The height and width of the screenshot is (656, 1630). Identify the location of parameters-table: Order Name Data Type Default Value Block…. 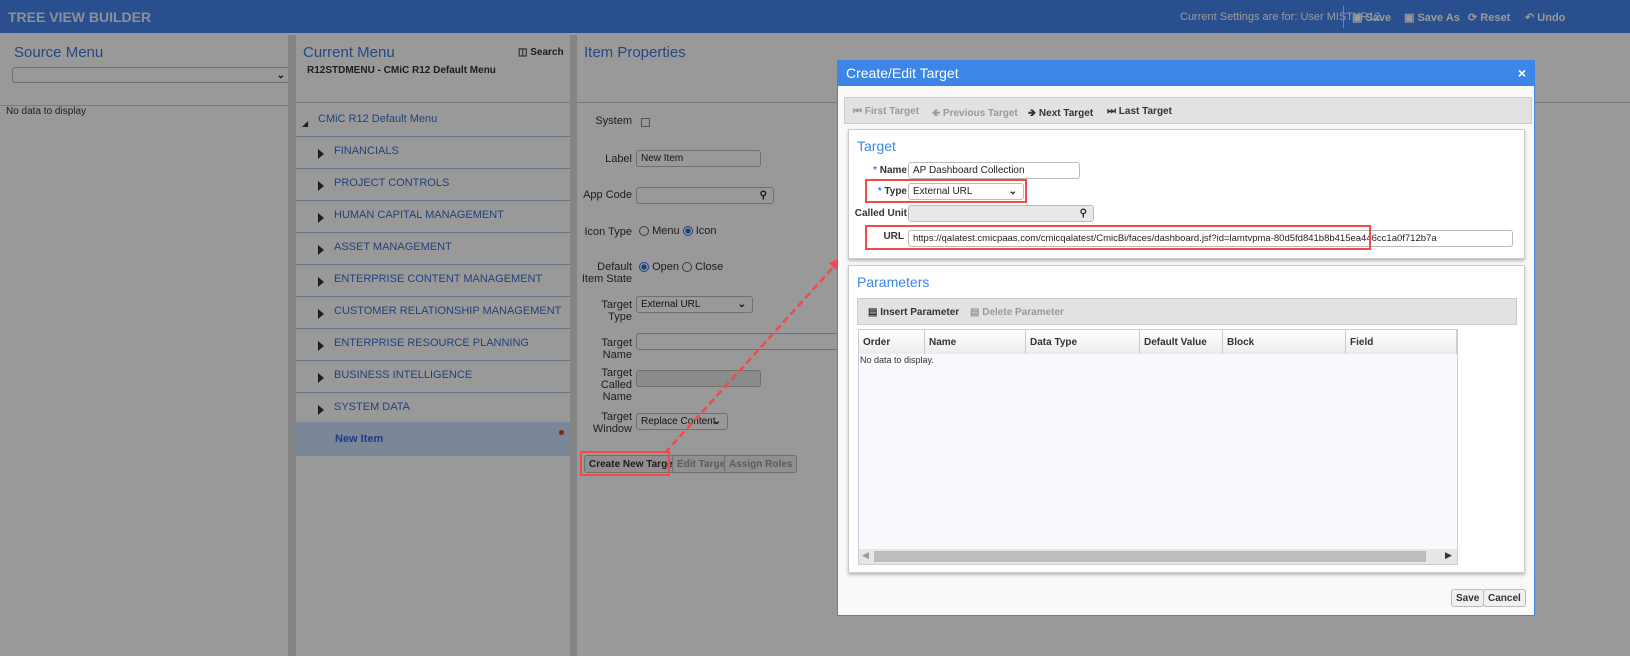
(1158, 447).